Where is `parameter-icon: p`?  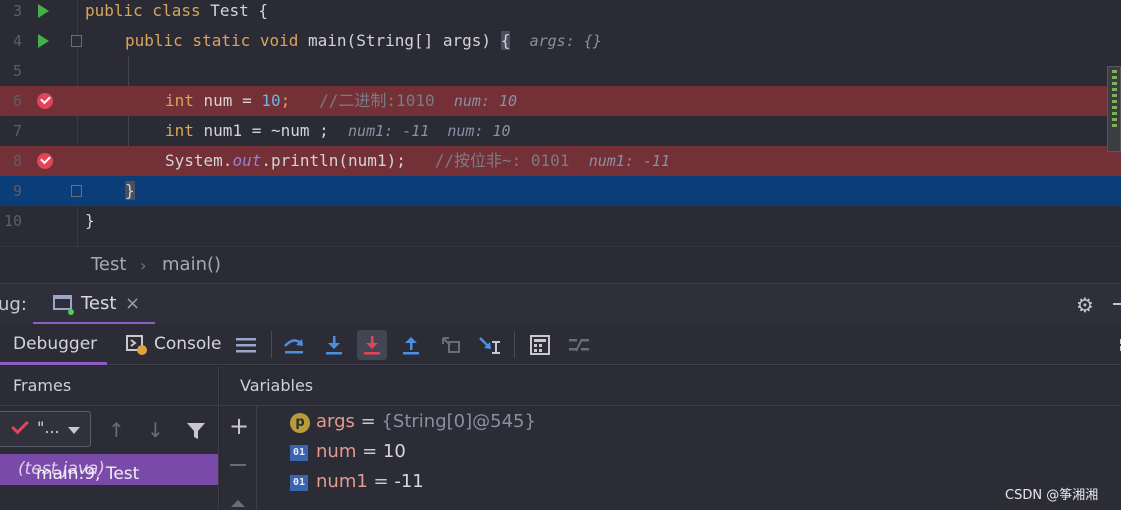 parameter-icon: p is located at coordinates (300, 423).